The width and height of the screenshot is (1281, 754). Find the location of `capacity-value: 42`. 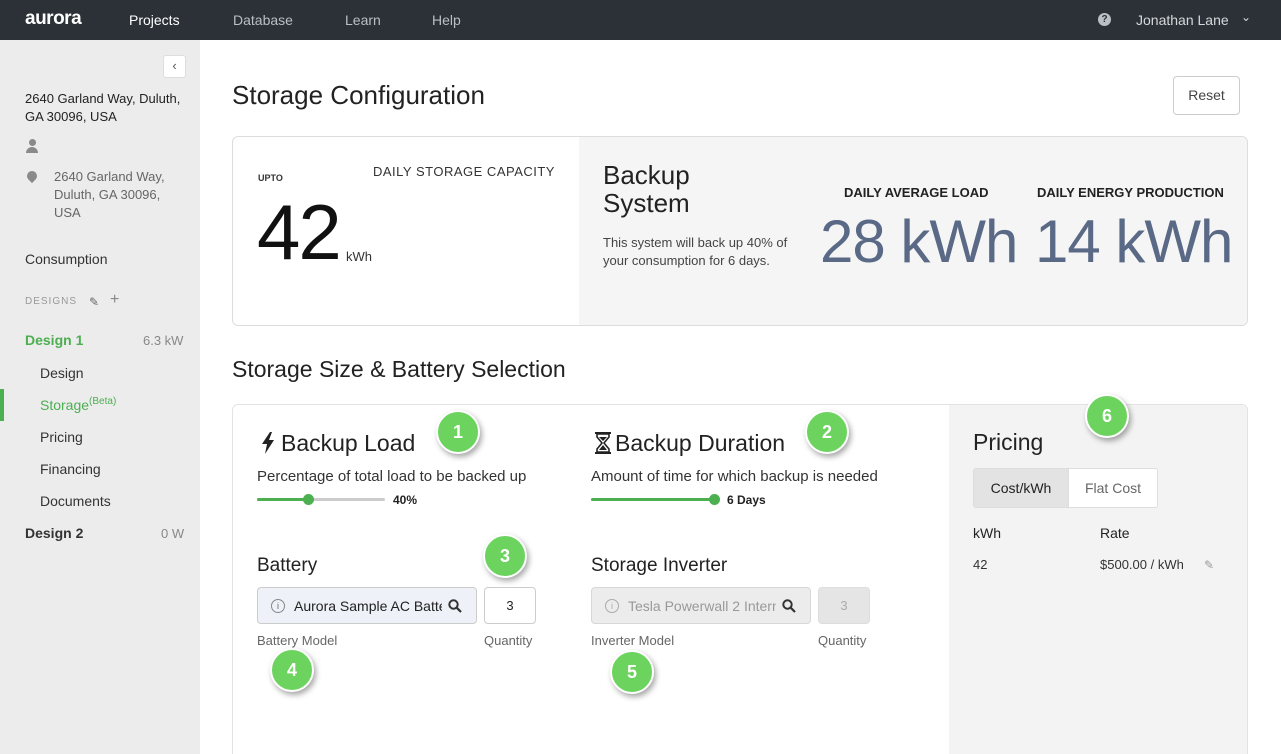

capacity-value: 42 is located at coordinates (299, 232).